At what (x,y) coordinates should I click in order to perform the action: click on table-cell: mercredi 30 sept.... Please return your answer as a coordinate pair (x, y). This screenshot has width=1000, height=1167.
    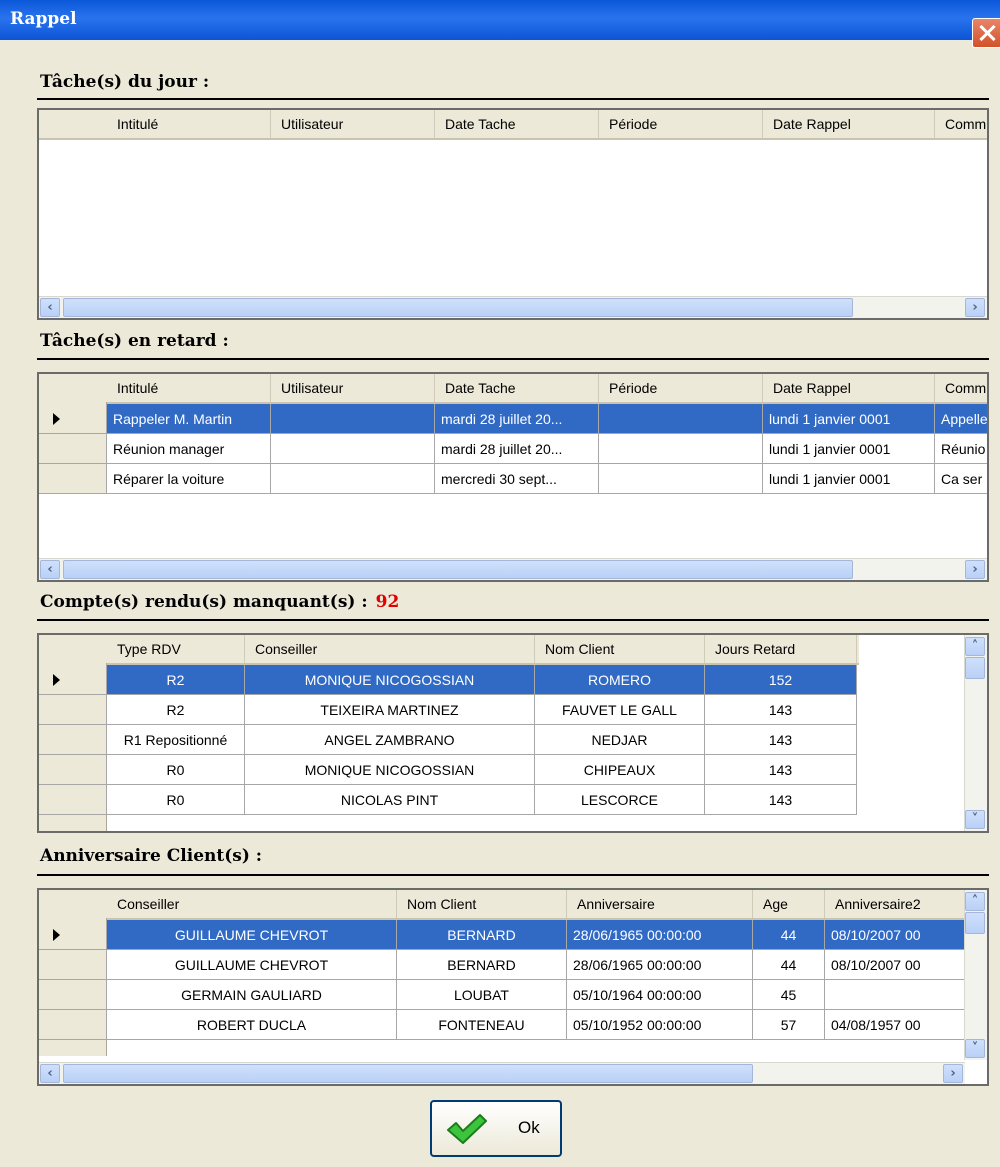
    Looking at the image, I should click on (517, 479).